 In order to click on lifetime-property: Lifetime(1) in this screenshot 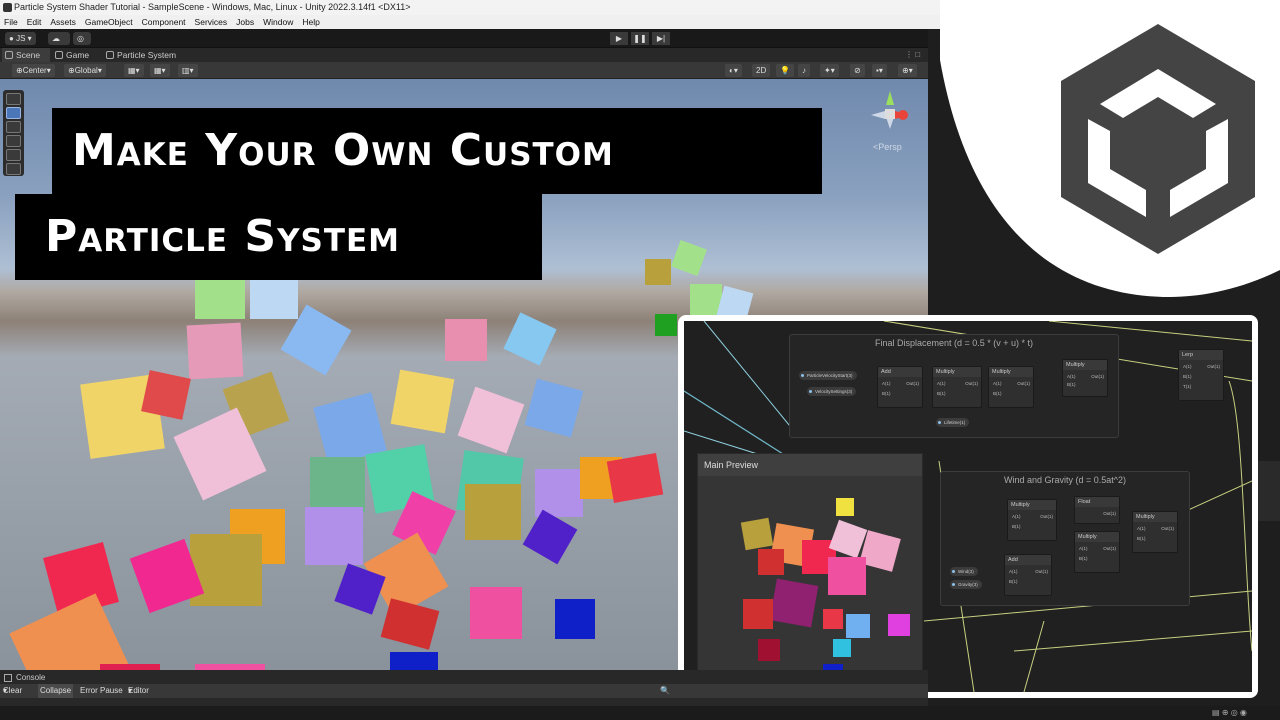, I will do `click(953, 422)`.